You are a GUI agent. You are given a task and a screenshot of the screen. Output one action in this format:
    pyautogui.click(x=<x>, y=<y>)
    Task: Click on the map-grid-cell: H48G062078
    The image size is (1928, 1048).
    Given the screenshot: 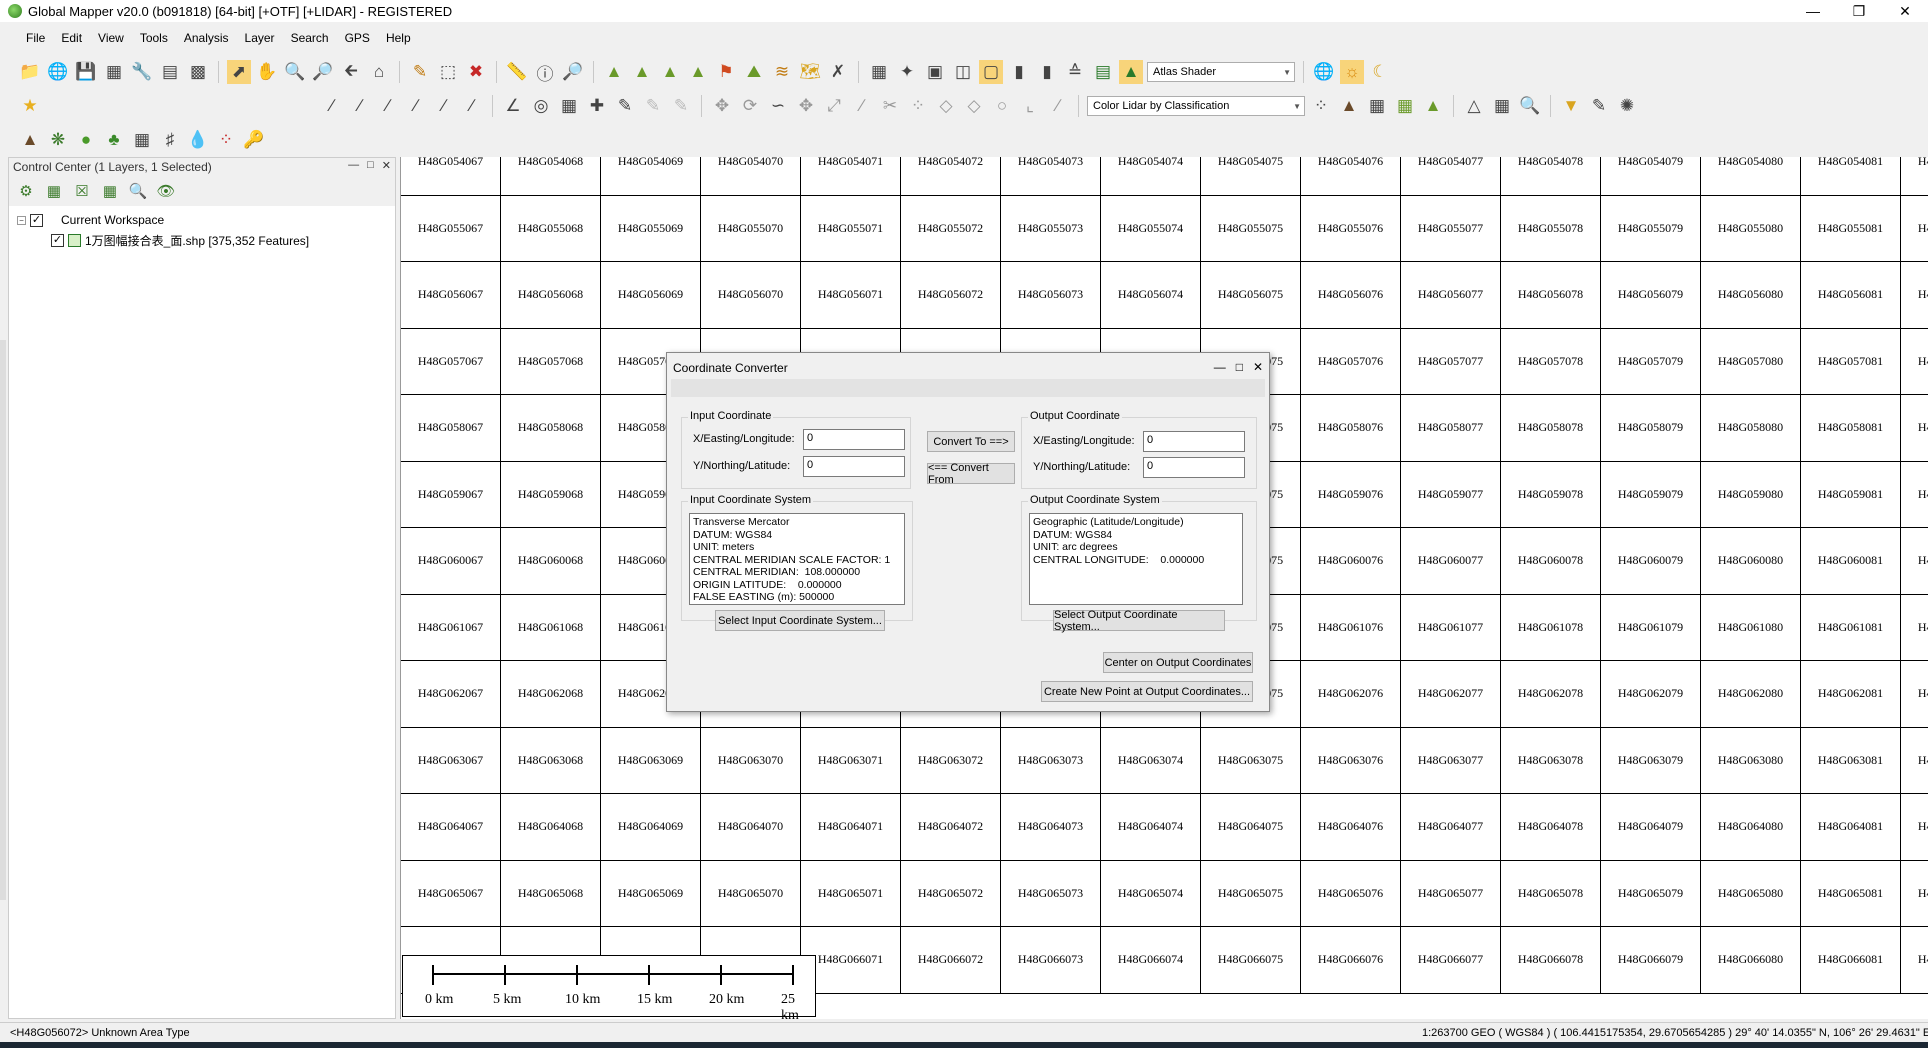 What is the action you would take?
    pyautogui.click(x=1551, y=694)
    